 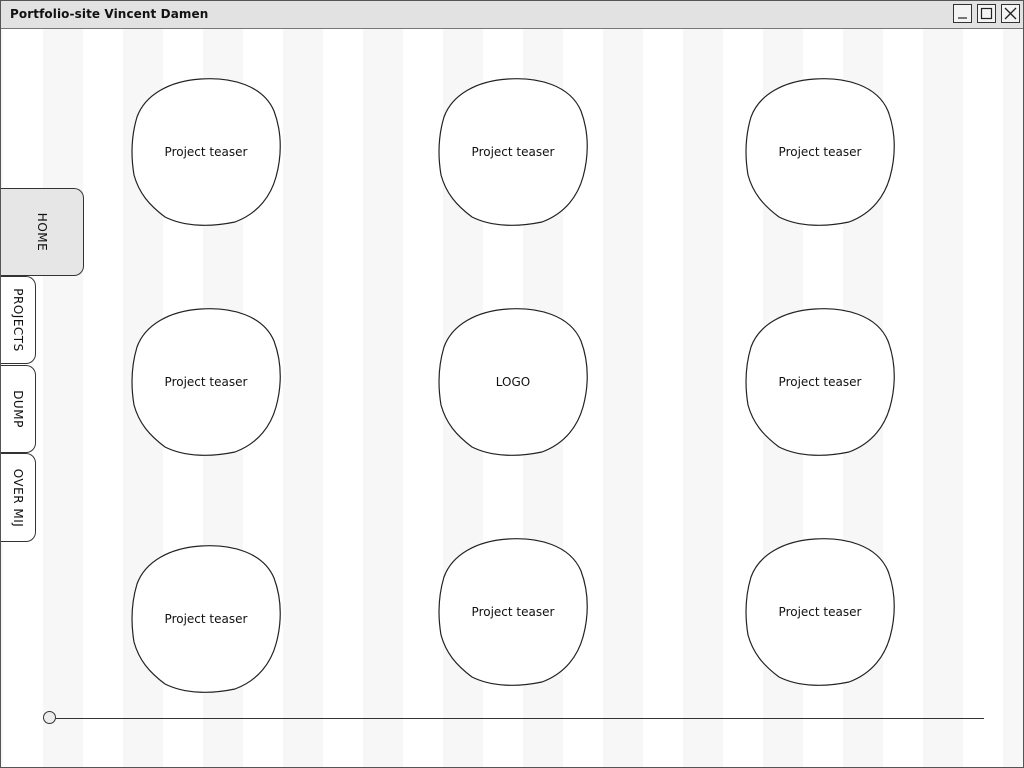 I want to click on project-teaser-4: Project teaser, so click(x=206, y=382).